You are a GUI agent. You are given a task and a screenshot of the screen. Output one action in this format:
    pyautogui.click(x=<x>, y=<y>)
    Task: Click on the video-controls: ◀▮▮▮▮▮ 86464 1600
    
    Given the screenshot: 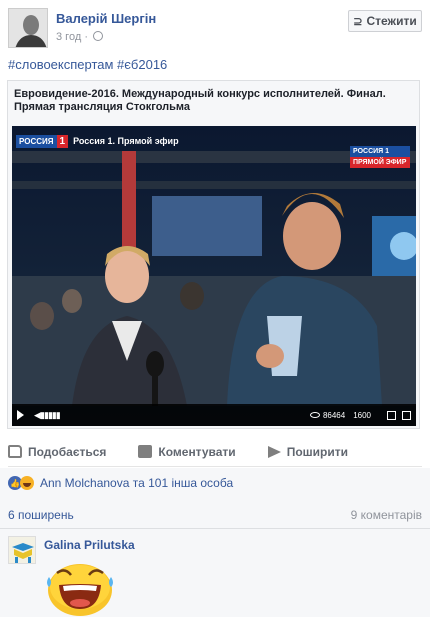 What is the action you would take?
    pyautogui.click(x=214, y=415)
    